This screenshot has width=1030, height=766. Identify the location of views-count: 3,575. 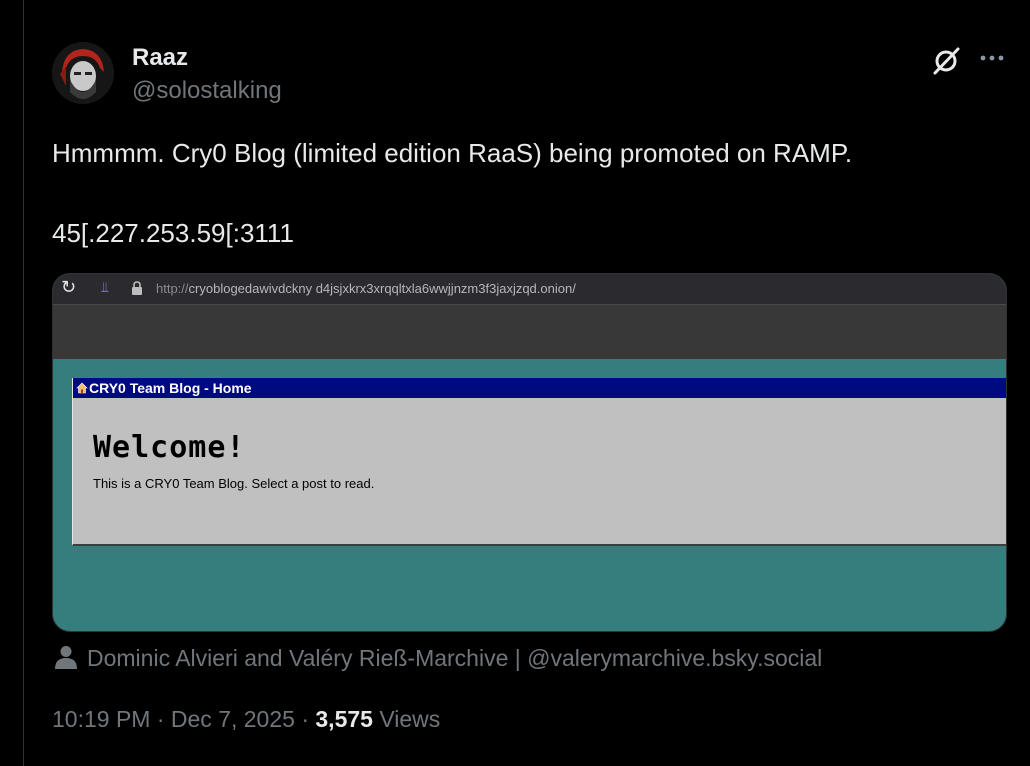
(344, 719).